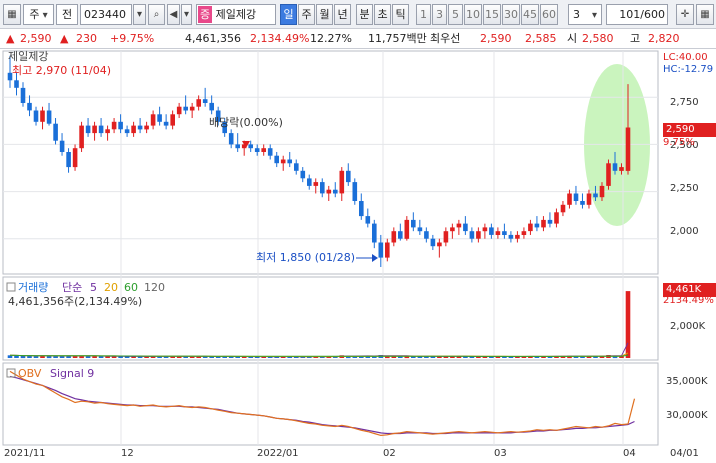 This screenshot has height=463, width=716. What do you see at coordinates (93, 287) in the screenshot?
I see `volume-ma5: 5` at bounding box center [93, 287].